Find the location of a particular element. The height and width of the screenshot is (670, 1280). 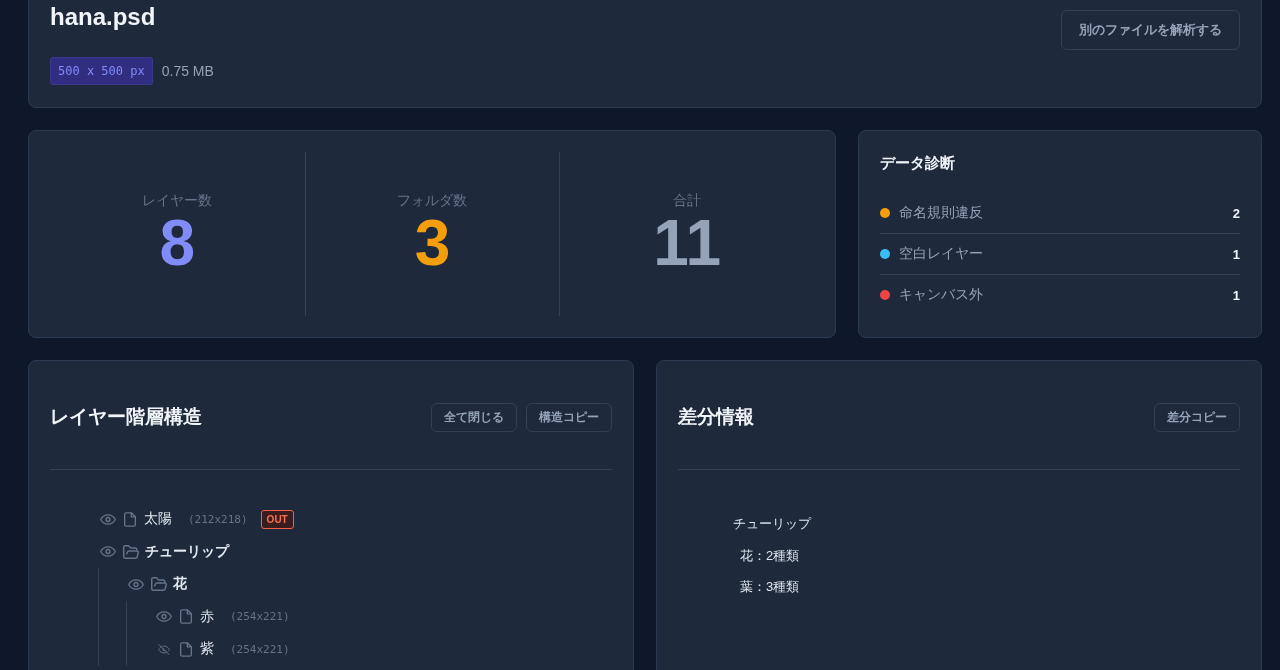

panel-title: レイヤー階層構造 is located at coordinates (126, 417).